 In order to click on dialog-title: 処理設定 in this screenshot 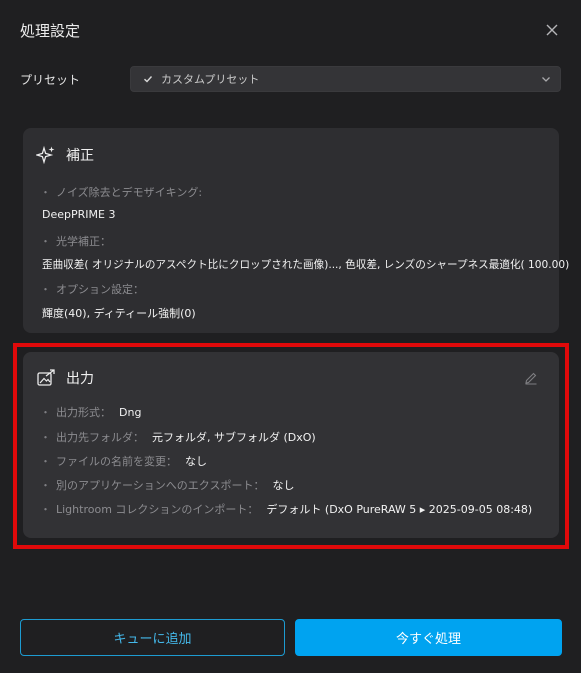, I will do `click(50, 31)`.